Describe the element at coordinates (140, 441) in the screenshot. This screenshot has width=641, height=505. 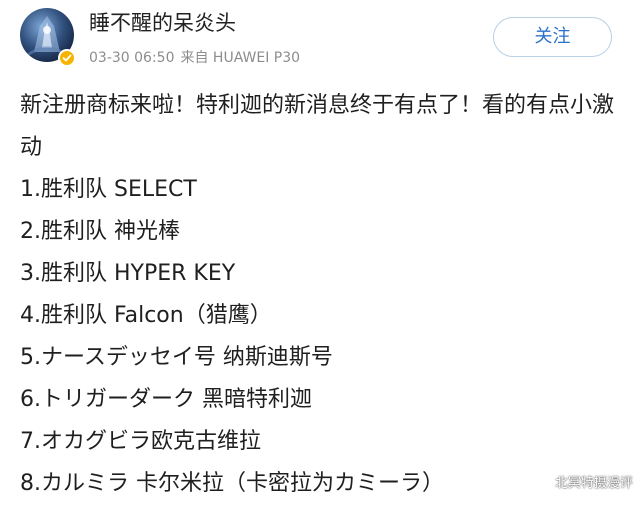
I see `list-item: 7.オカグビラ欧克古维拉` at that location.